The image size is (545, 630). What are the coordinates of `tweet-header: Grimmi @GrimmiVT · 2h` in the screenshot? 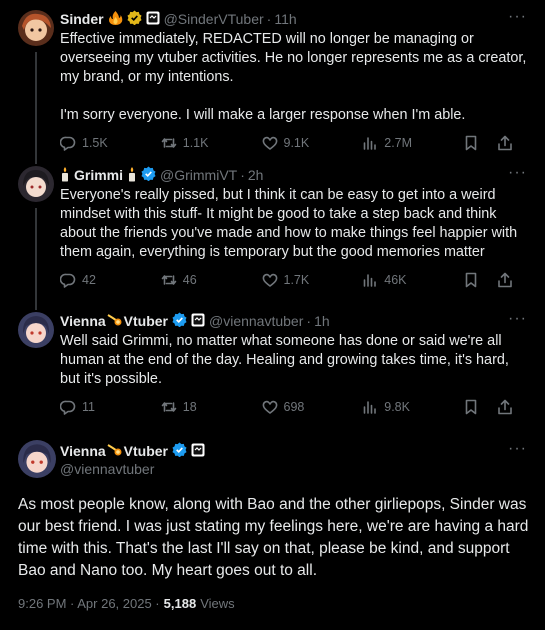 It's located at (295, 175).